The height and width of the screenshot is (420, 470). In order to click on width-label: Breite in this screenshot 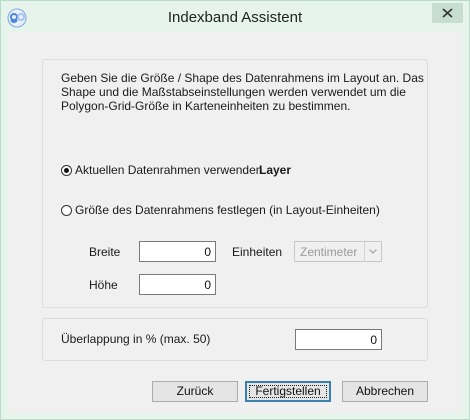, I will do `click(105, 252)`.